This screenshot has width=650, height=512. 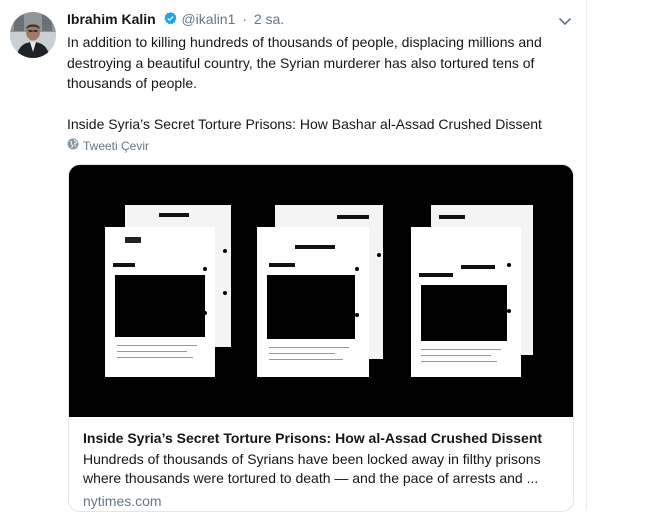 I want to click on card-domain: nytimes.com, so click(x=122, y=501).